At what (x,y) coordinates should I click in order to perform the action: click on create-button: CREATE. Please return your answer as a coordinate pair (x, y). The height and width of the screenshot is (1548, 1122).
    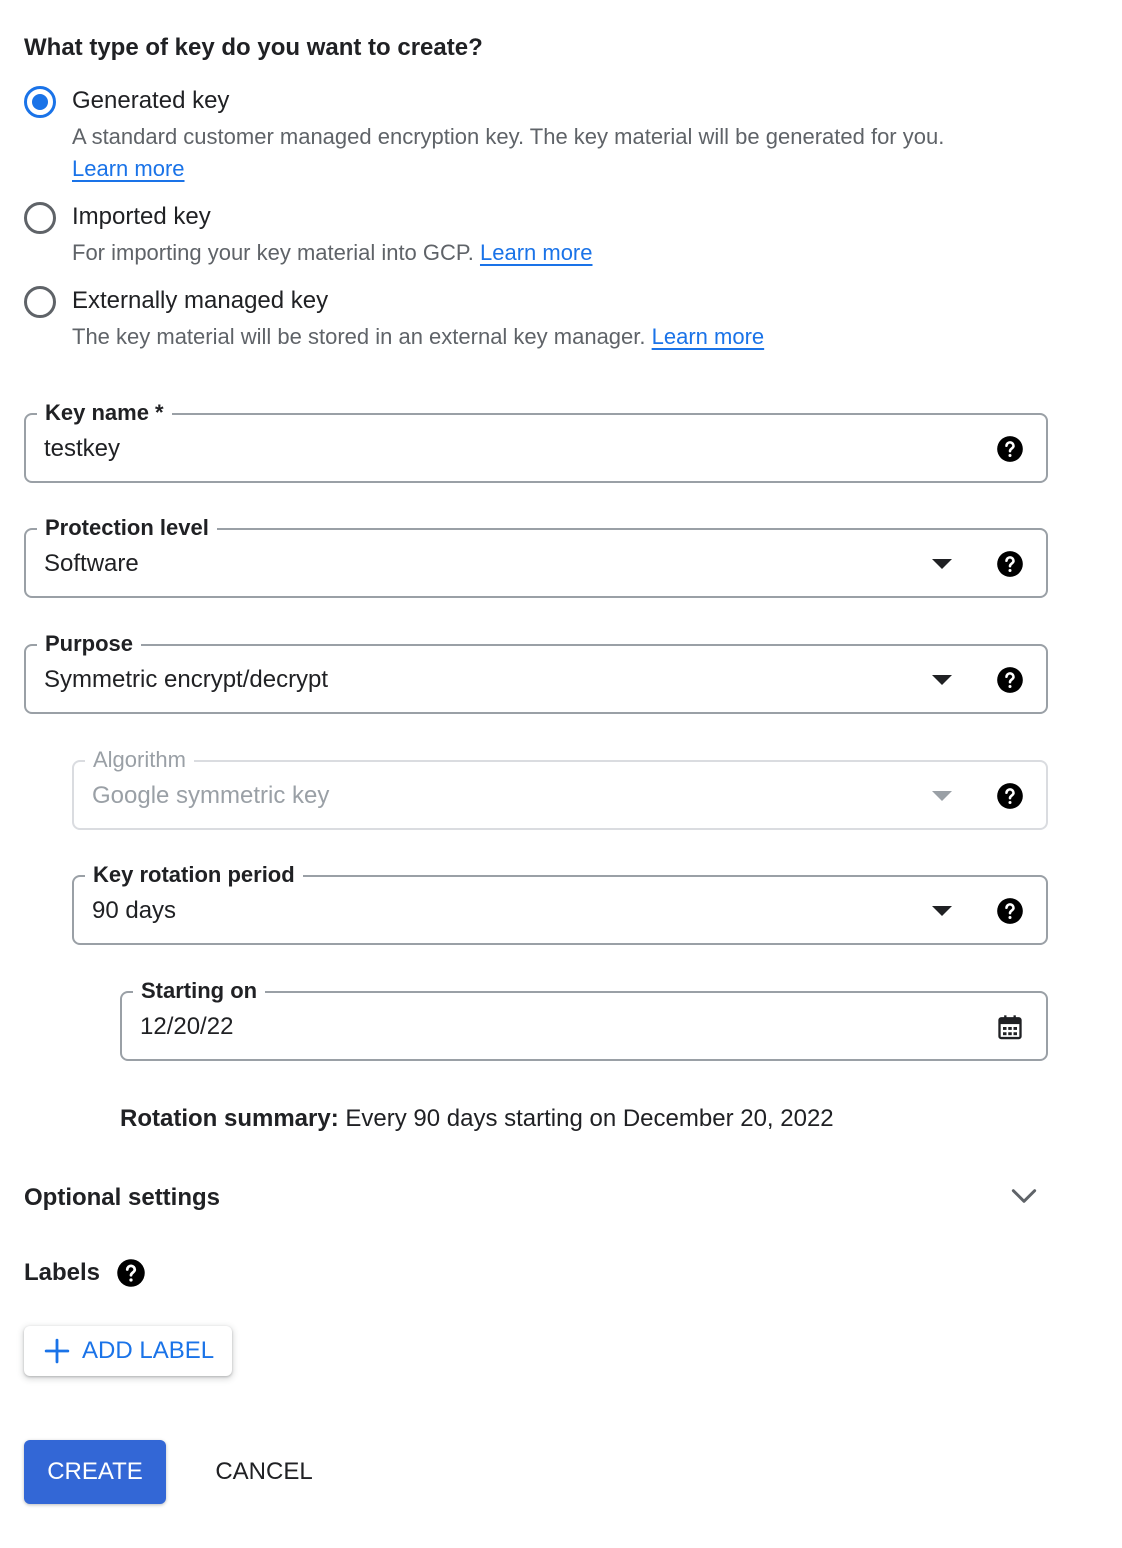
    Looking at the image, I should click on (95, 1472).